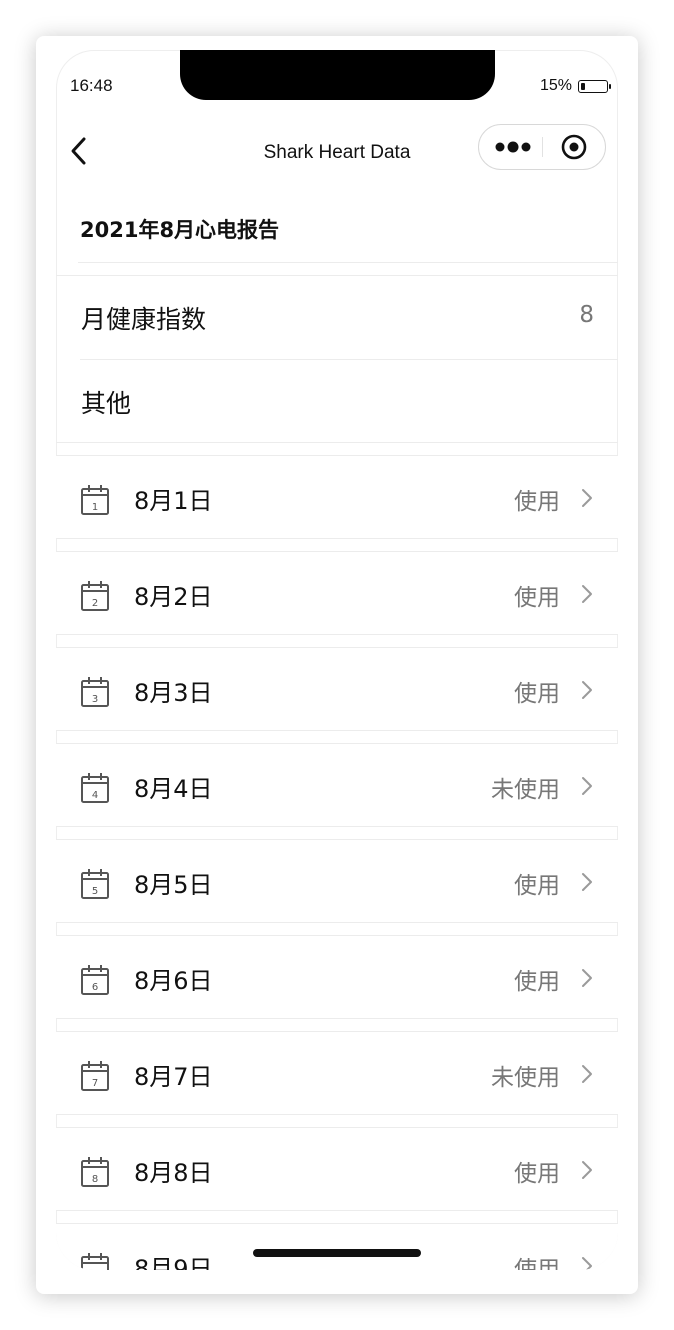 The width and height of the screenshot is (674, 1330). I want to click on status-time: 16:48, so click(91, 85).